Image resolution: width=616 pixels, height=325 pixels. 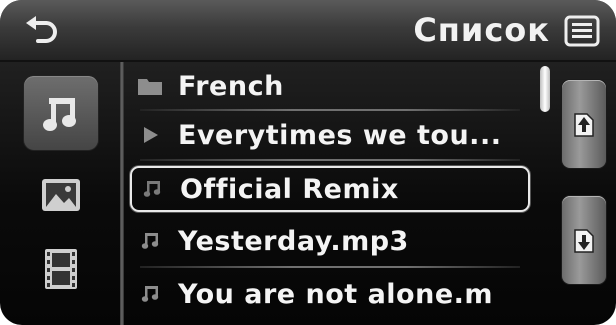 I want to click on list-view-icon, so click(x=582, y=31).